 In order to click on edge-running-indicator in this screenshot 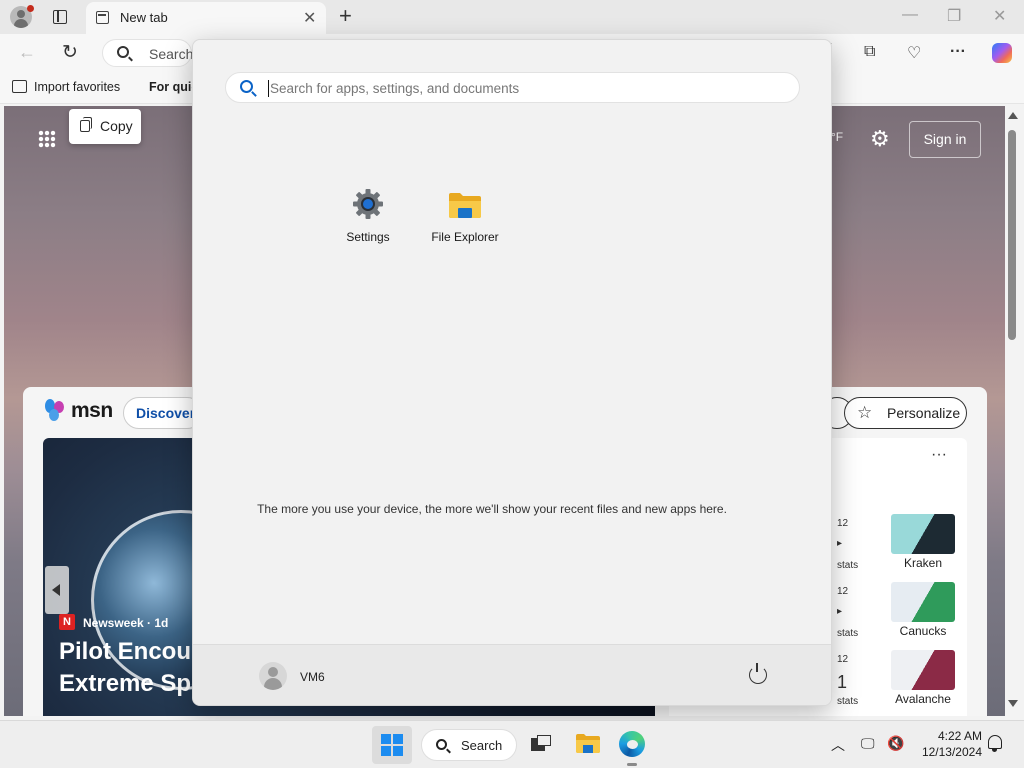, I will do `click(632, 764)`.